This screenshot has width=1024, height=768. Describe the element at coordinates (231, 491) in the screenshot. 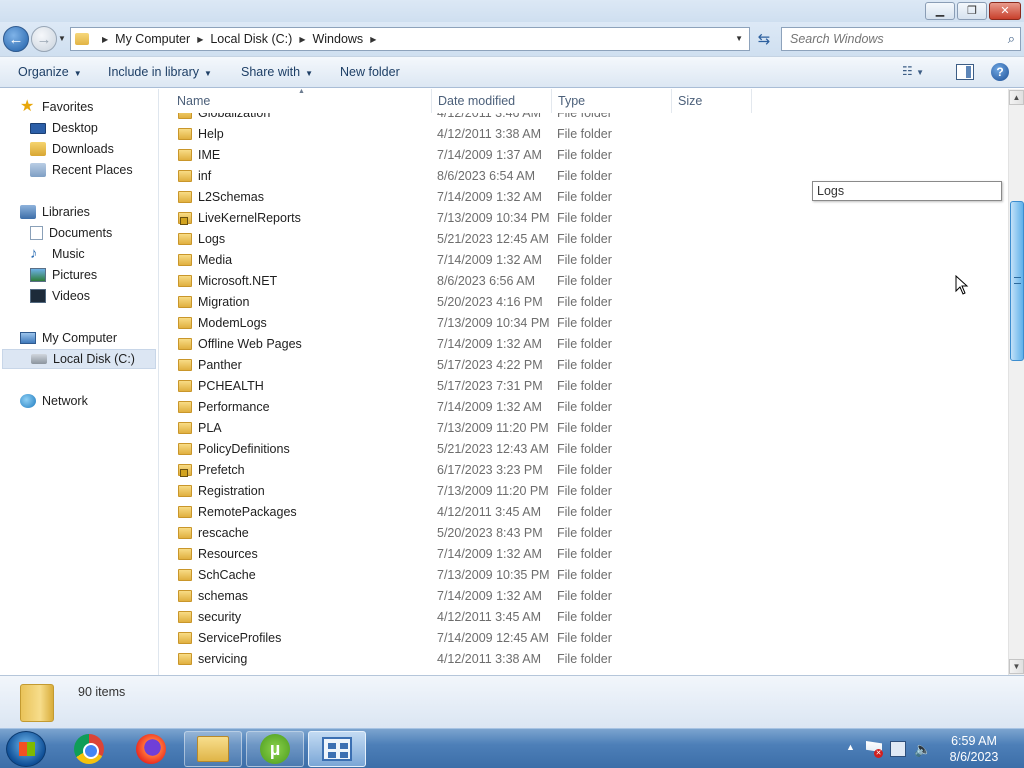

I see `file-name: Registration` at that location.